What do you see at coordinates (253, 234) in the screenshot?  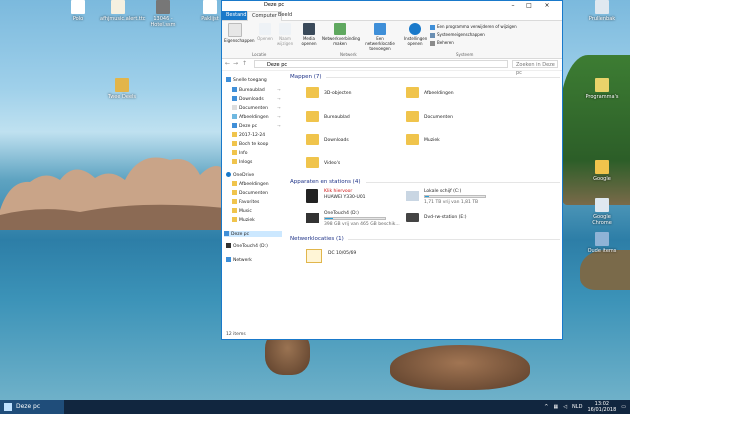 I see `nav-this-pc: Deze pc` at bounding box center [253, 234].